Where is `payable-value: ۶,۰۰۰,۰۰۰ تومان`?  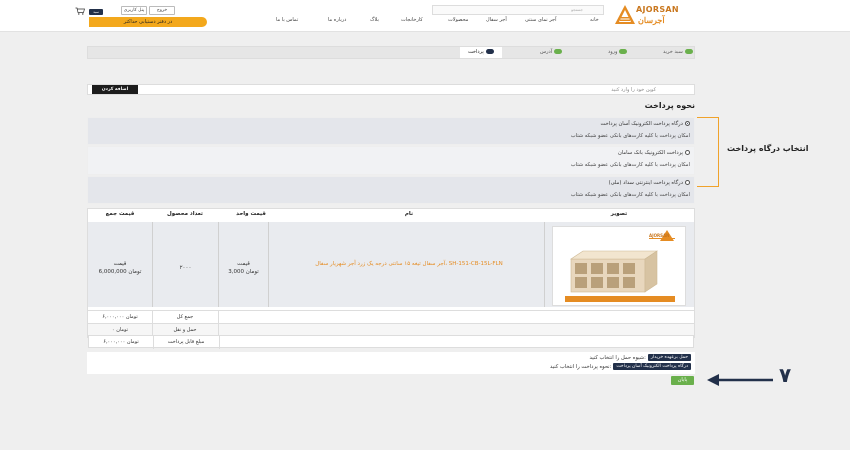
payable-value: ۶,۰۰۰,۰۰۰ تومان is located at coordinates (121, 342).